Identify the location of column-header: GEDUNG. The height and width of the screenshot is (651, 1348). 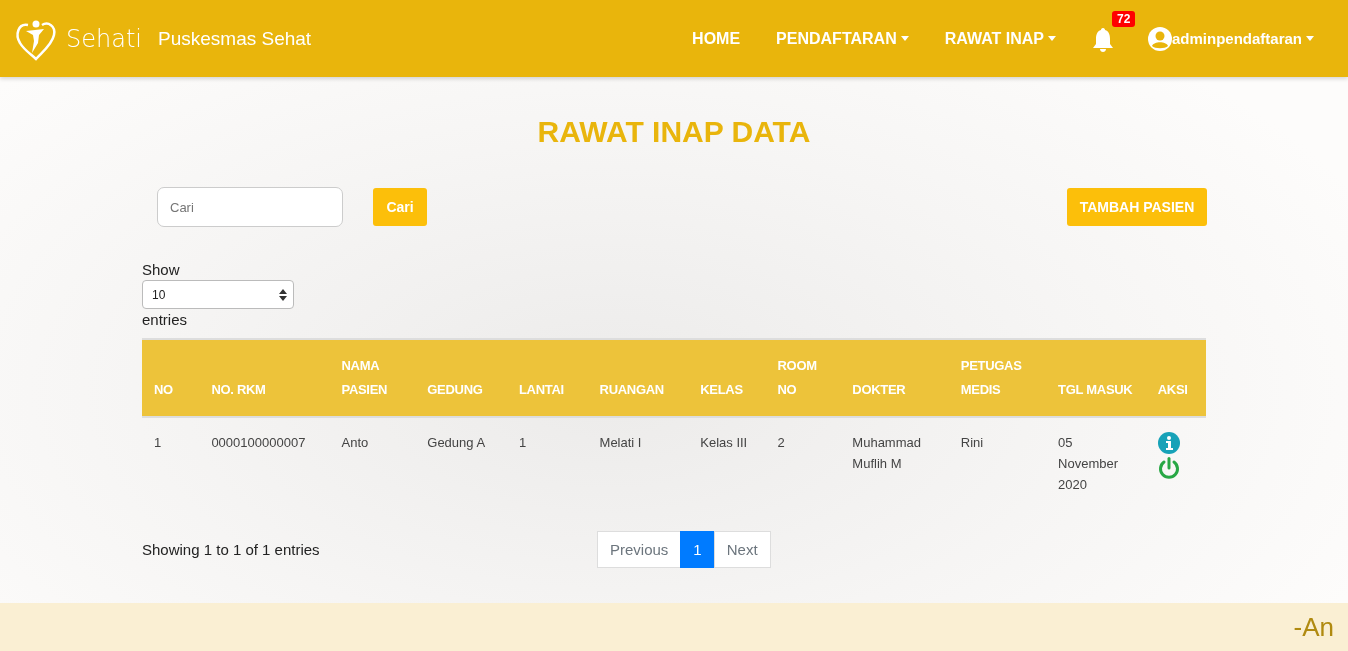
(461, 378).